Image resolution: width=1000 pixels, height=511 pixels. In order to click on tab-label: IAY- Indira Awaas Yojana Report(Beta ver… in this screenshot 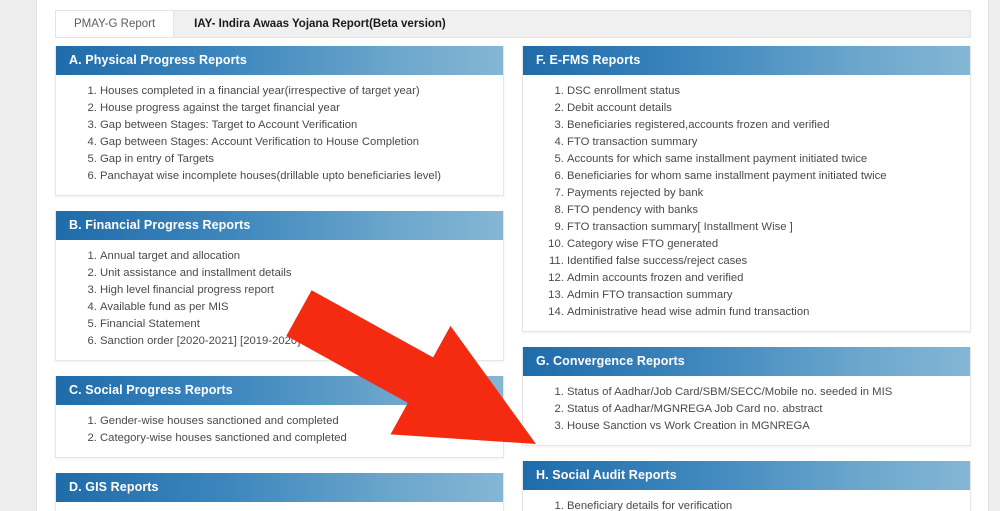, I will do `click(320, 24)`.